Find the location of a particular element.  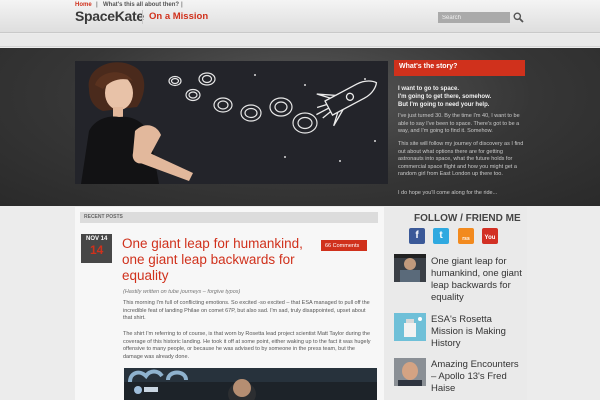

follow-title: FOLLOW / FRIEND ME is located at coordinates (467, 218).